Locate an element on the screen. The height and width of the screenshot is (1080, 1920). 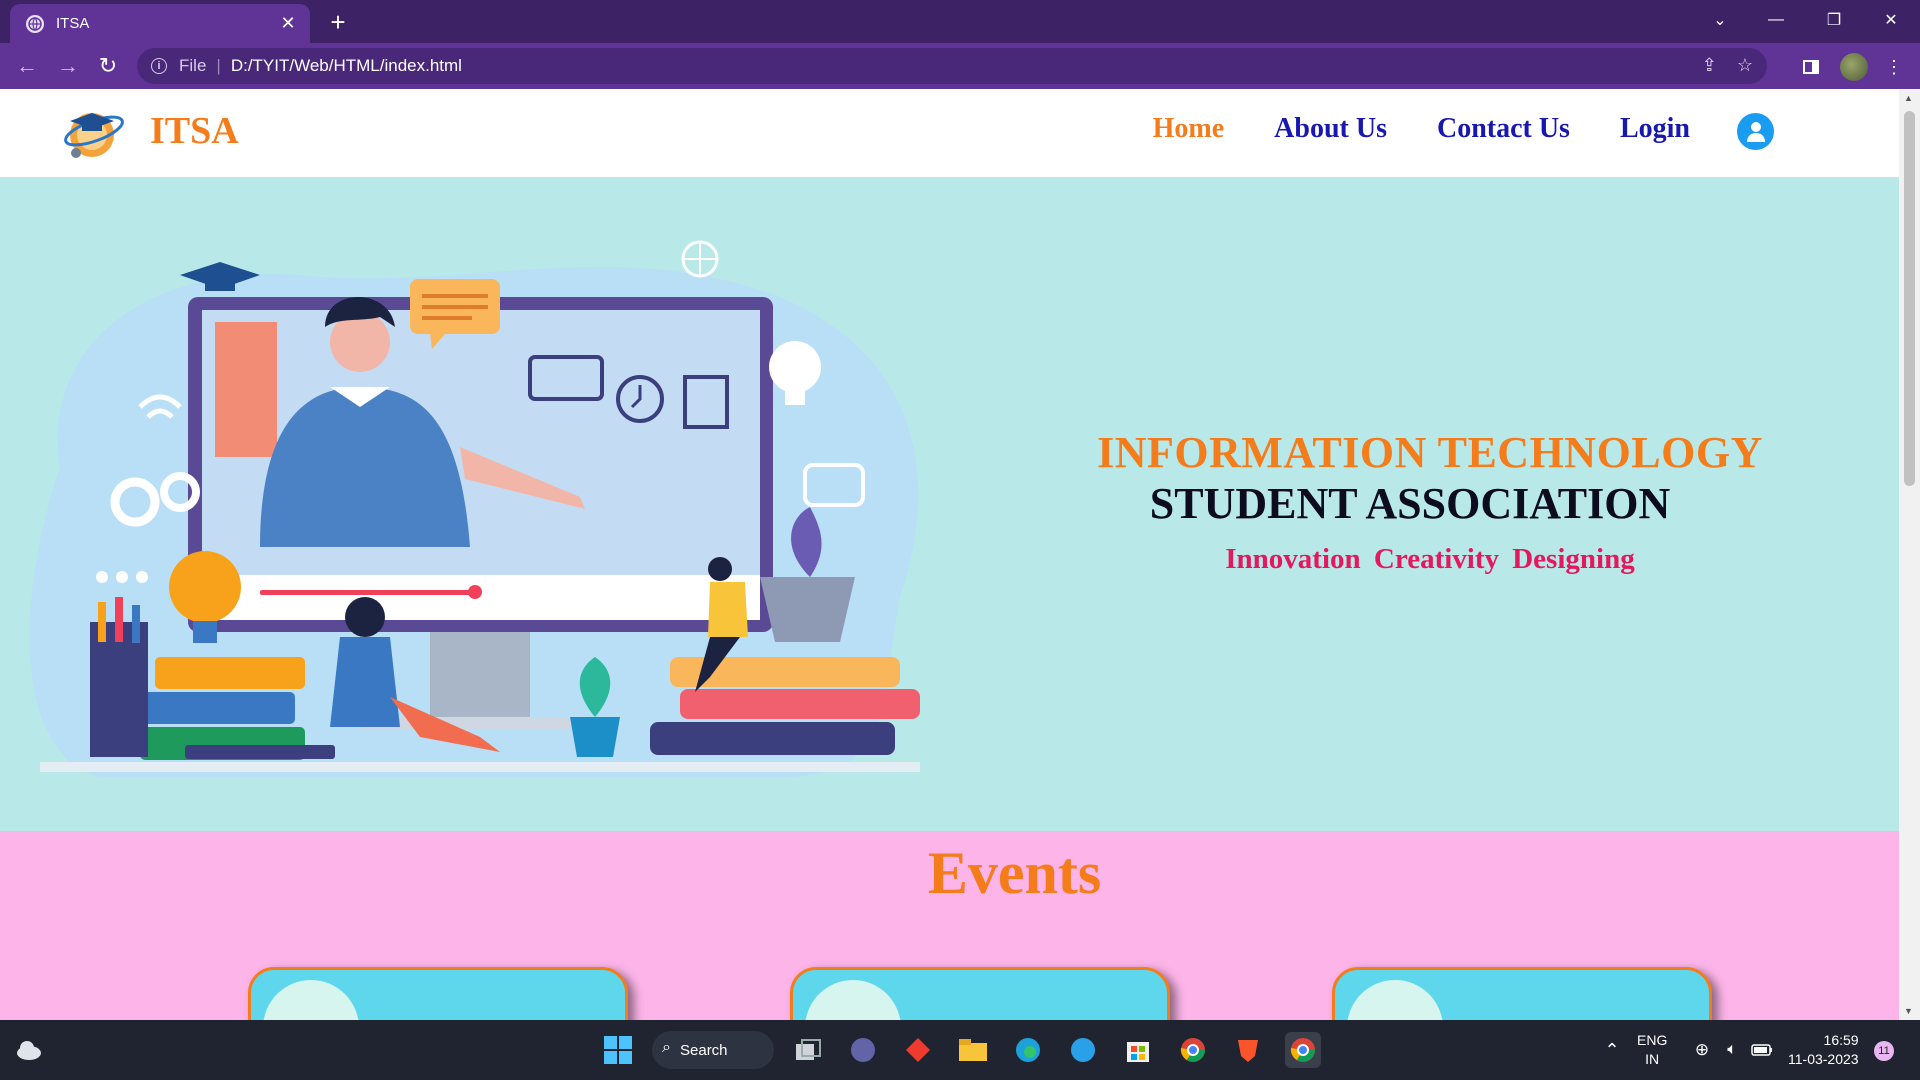
side-panel-icon is located at coordinates (1811, 67).